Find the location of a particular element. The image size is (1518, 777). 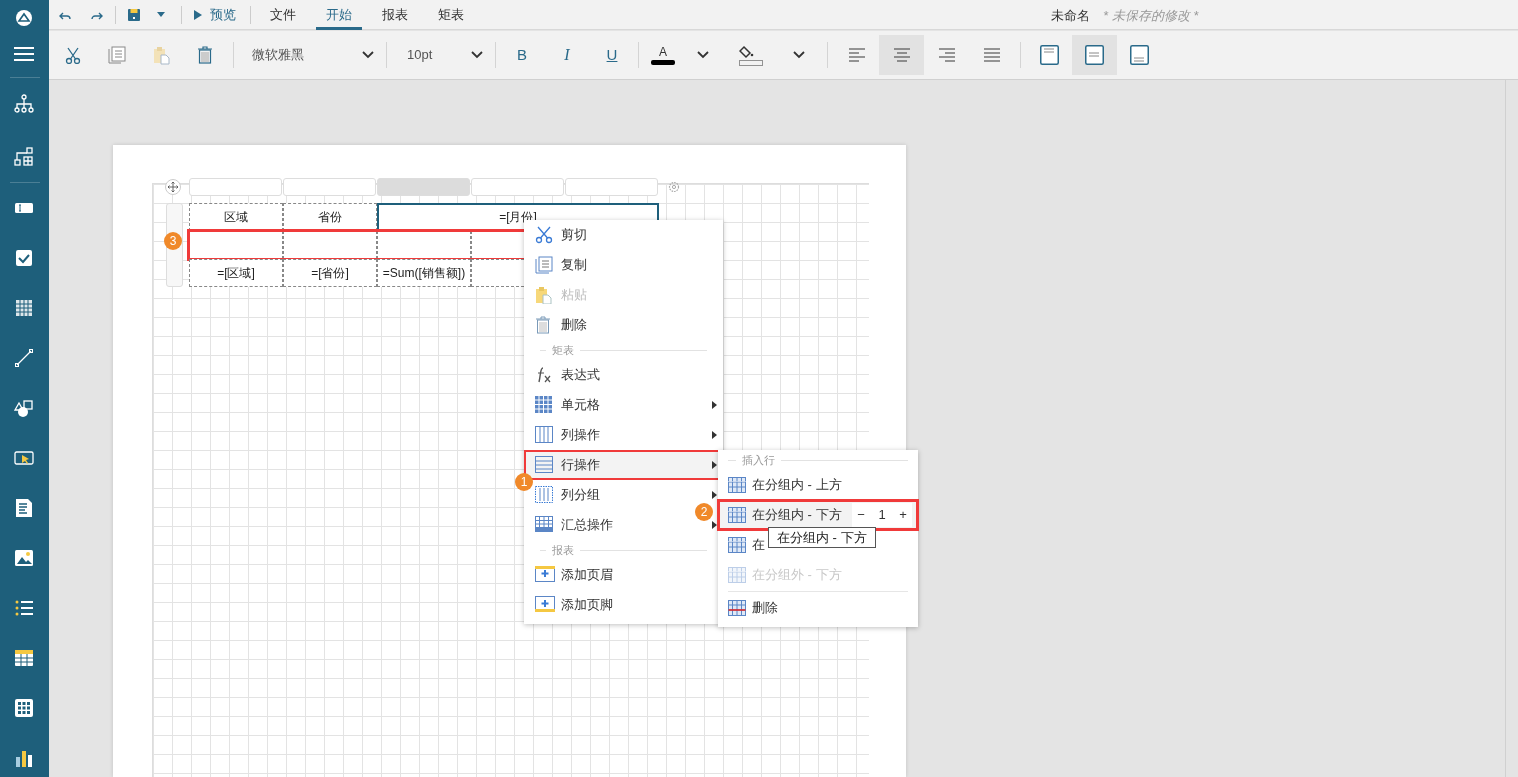

section-label: 矩表 is located at coordinates (563, 350).